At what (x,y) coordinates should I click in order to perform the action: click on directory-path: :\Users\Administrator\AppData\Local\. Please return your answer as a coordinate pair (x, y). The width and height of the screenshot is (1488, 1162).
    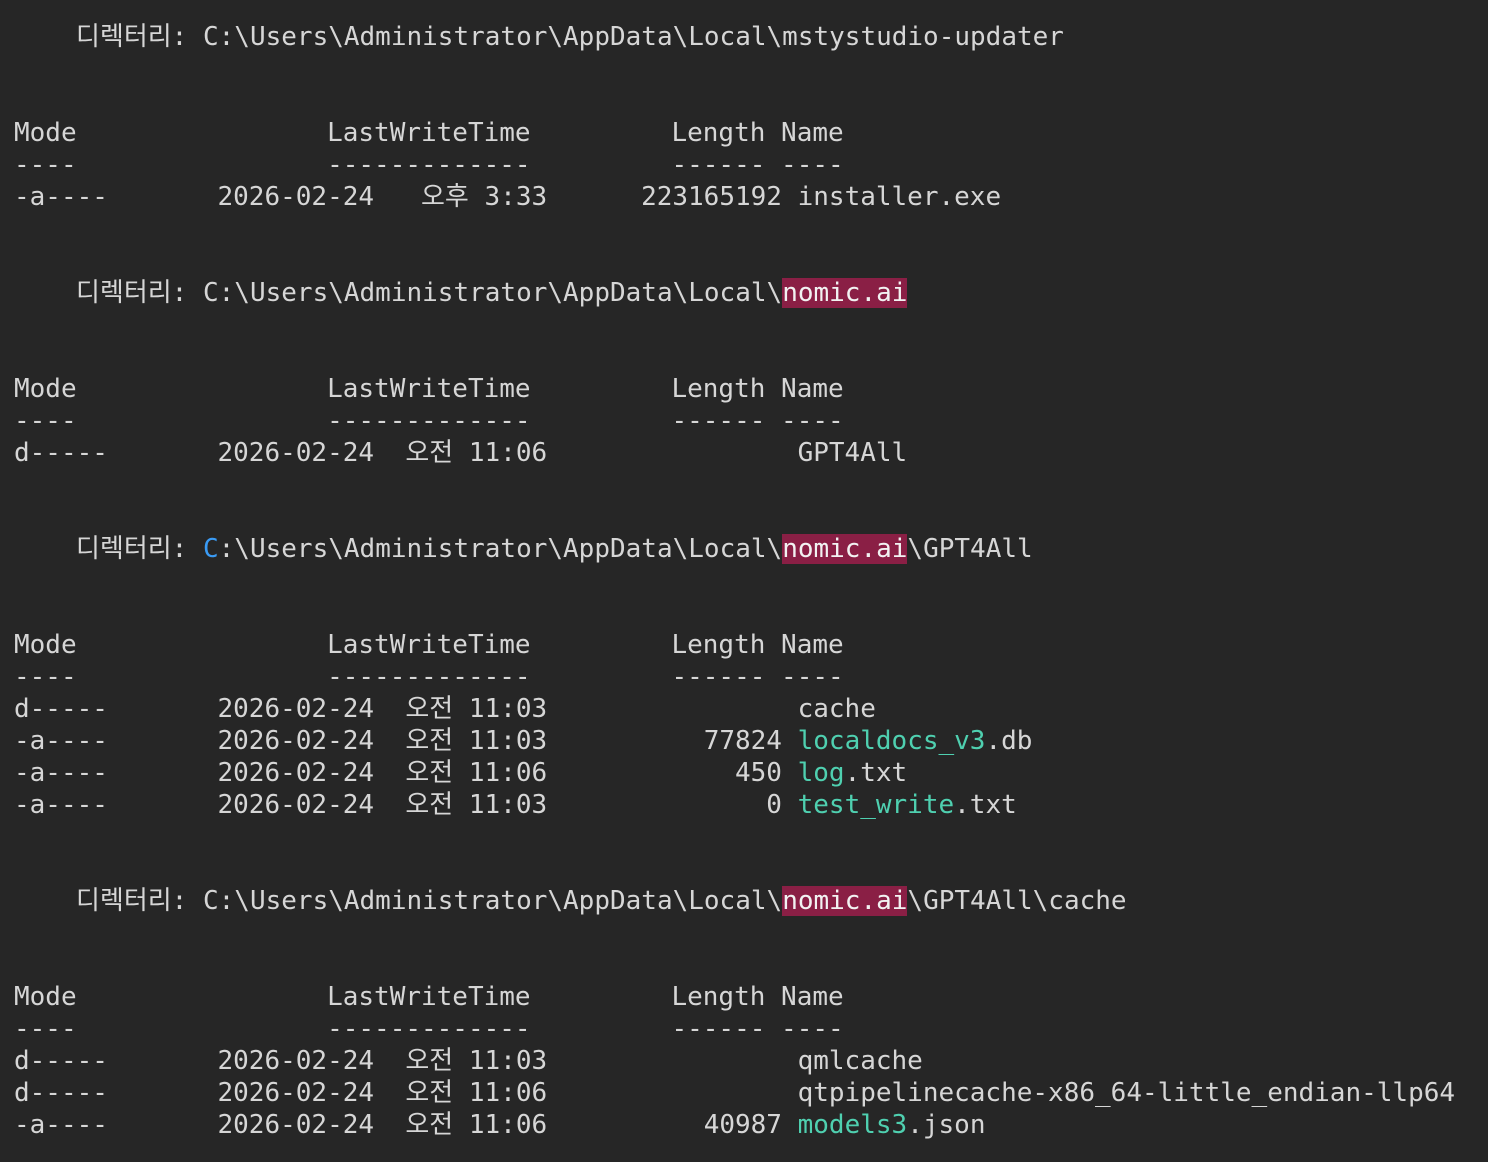
    Looking at the image, I should click on (500, 549).